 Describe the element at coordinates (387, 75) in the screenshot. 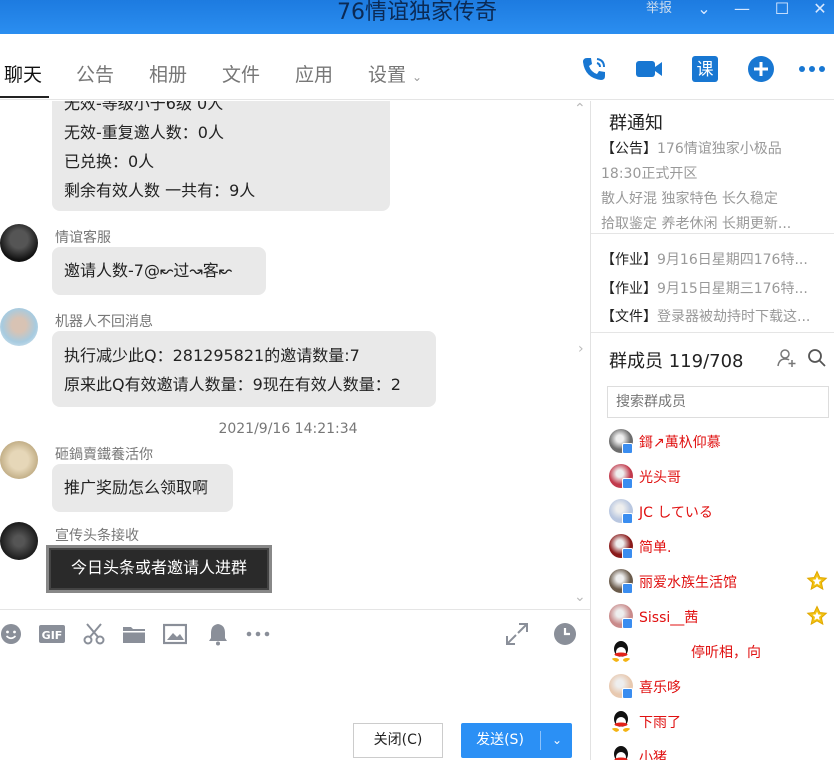

I see `tab-settings-label: 设置` at that location.